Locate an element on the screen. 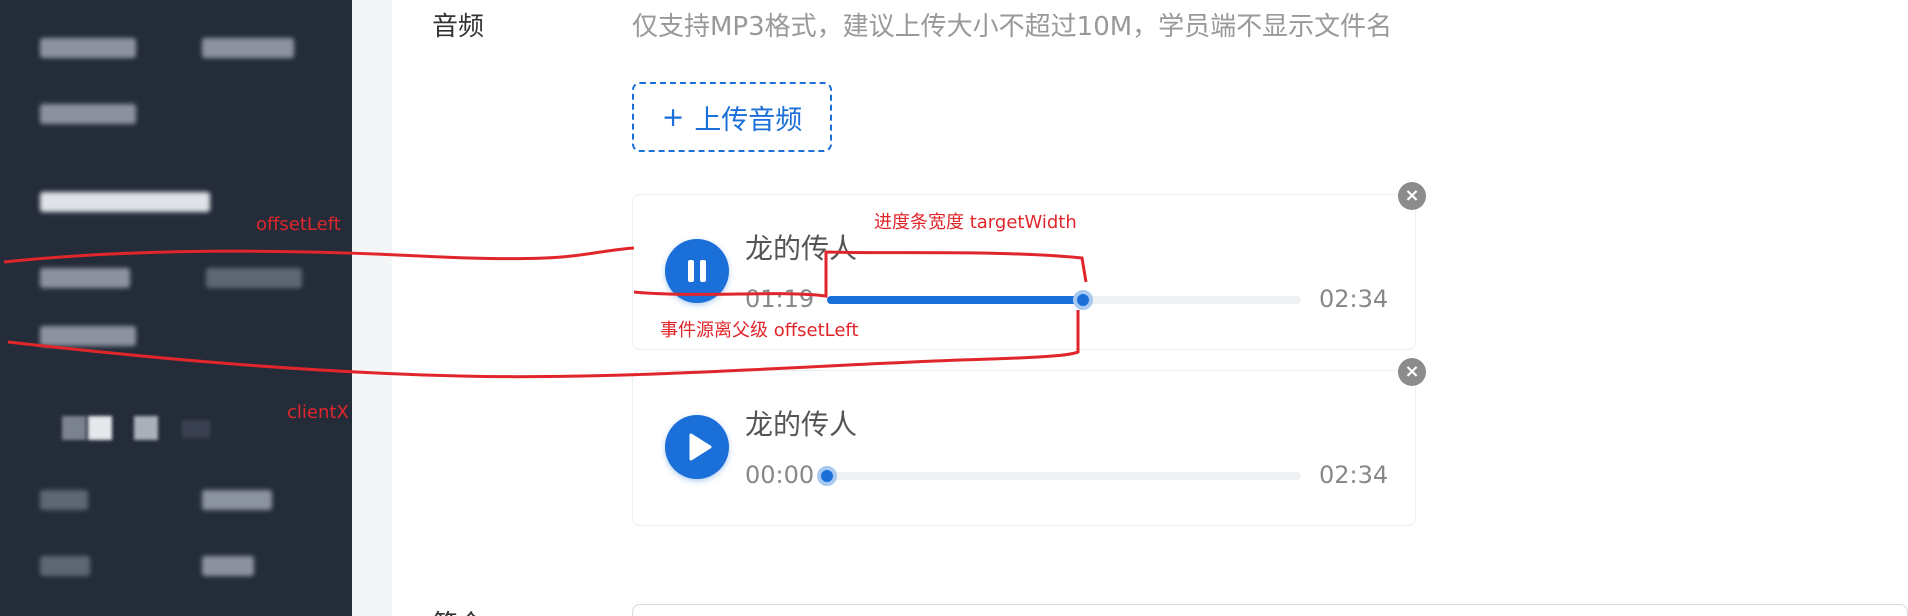  parent-offset-annotation: 事件源离父级 offsetLeft is located at coordinates (759, 330).